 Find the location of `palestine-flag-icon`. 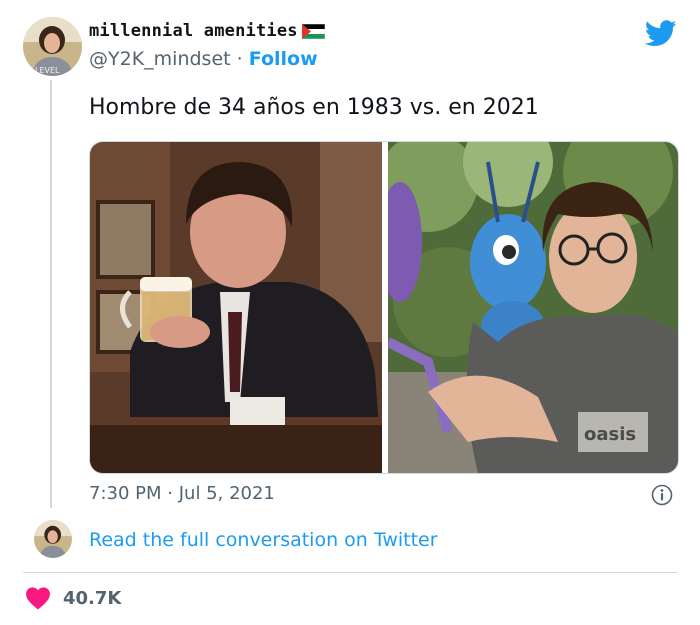

palestine-flag-icon is located at coordinates (313, 31).